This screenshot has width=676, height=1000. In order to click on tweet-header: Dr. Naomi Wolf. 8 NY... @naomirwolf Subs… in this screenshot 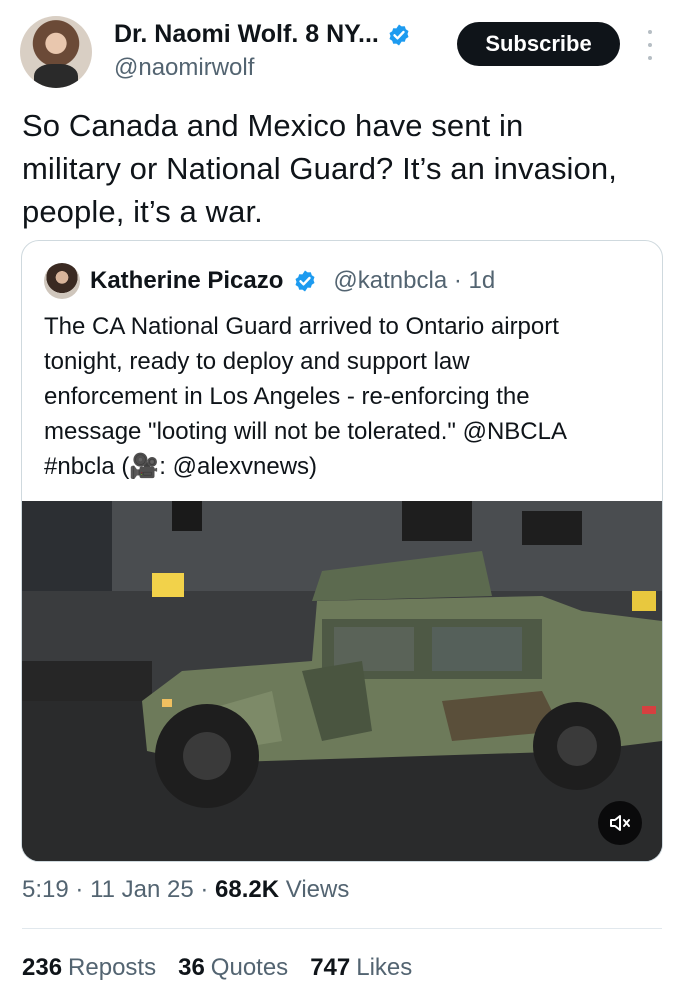, I will do `click(340, 52)`.